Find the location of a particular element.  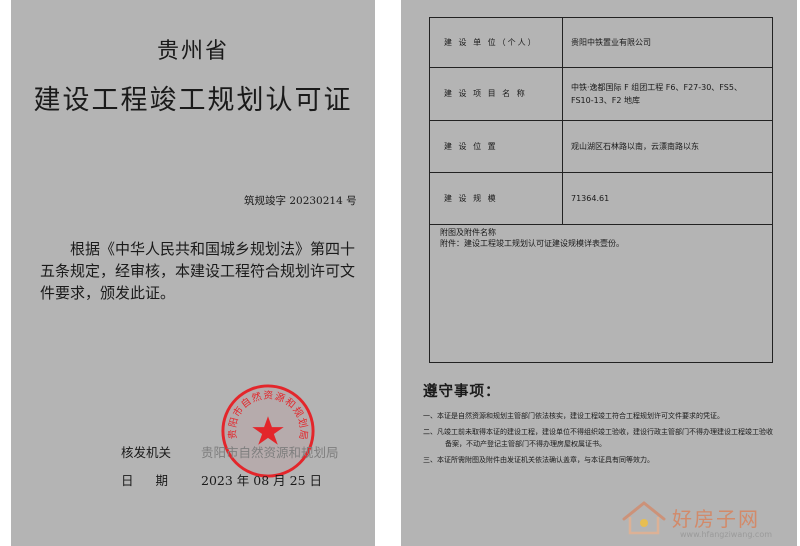

project-name-line: 中铁·逸都国际 F 组团工程 F6、F27-30、FS5、 is located at coordinates (656, 87).